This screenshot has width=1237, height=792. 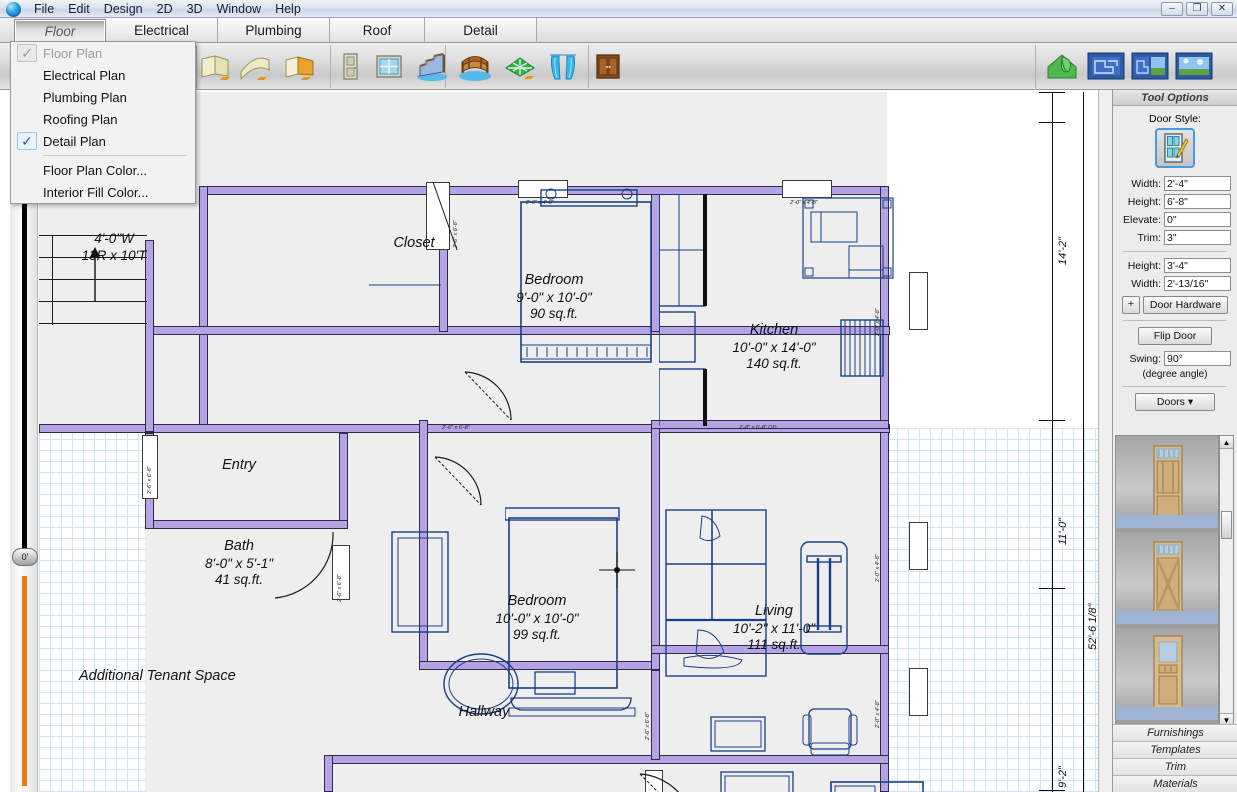 I want to click on furniture-kitchen-table, so click(x=849, y=249).